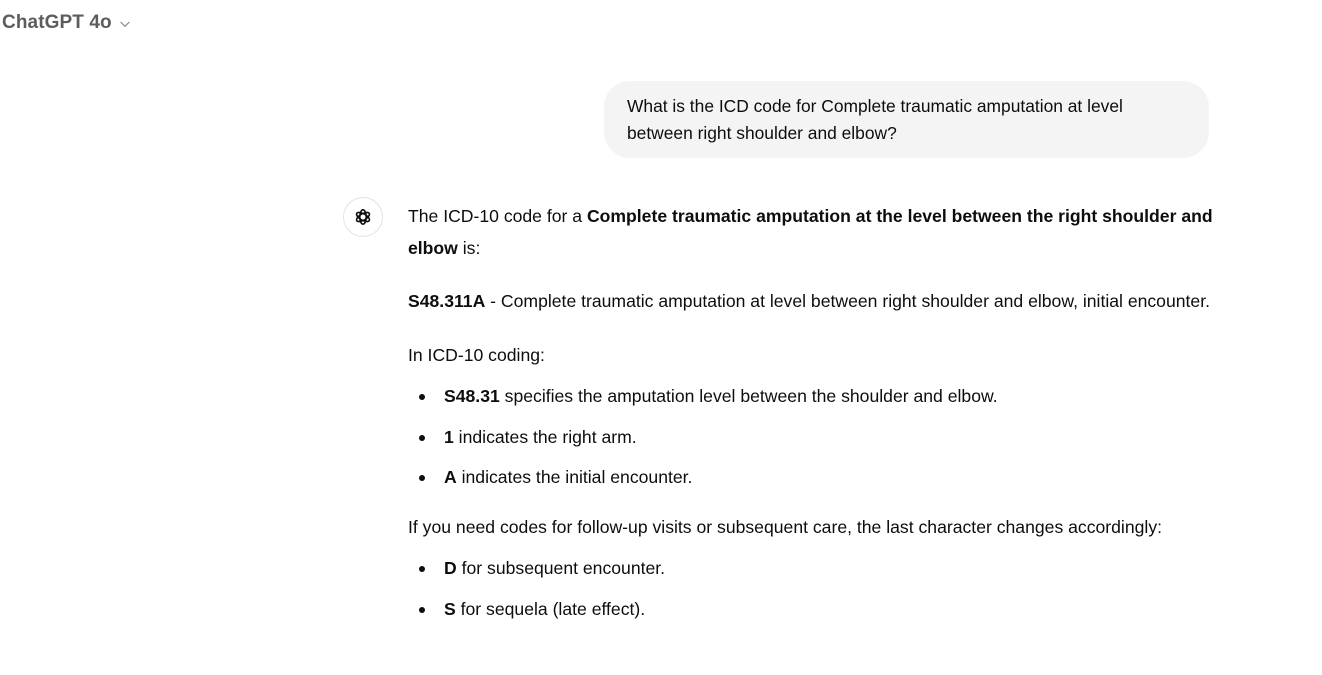 Image resolution: width=1322 pixels, height=675 pixels. Describe the element at coordinates (472, 396) in the screenshot. I see `list-item-bold: S48.31` at that location.